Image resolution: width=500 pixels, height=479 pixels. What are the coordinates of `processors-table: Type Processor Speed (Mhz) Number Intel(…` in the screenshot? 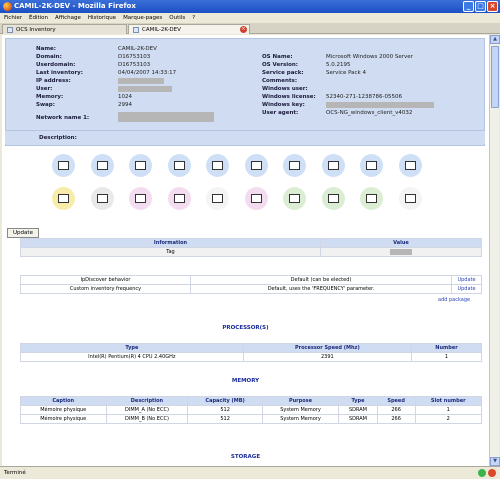 It's located at (251, 352).